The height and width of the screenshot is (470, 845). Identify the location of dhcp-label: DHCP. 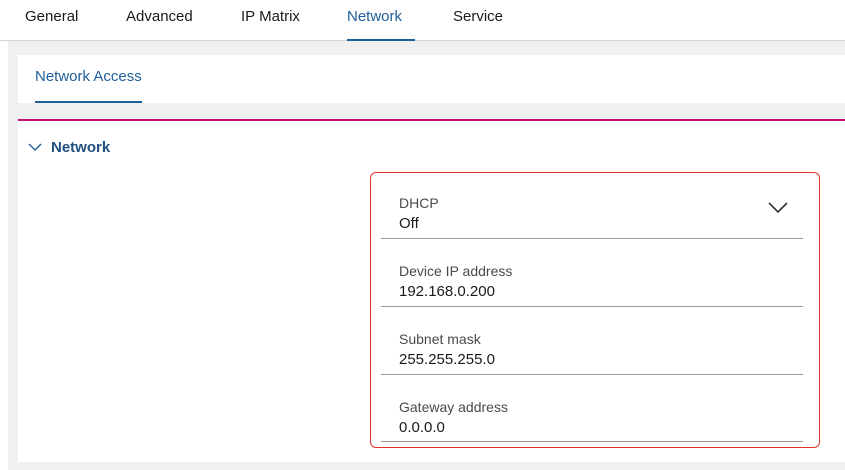
(419, 203).